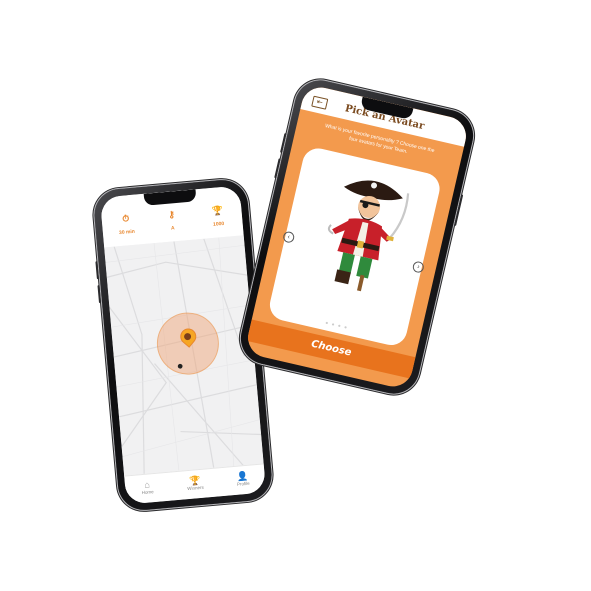 The width and height of the screenshot is (591, 591). Describe the element at coordinates (418, 267) in the screenshot. I see `next-avatar-button: ›` at that location.